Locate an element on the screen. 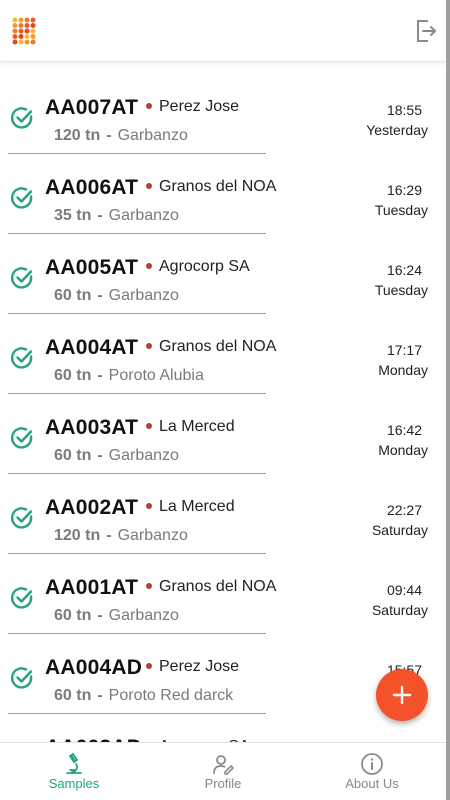 This screenshot has height=800, width=450. add-sample-button is located at coordinates (402, 695).